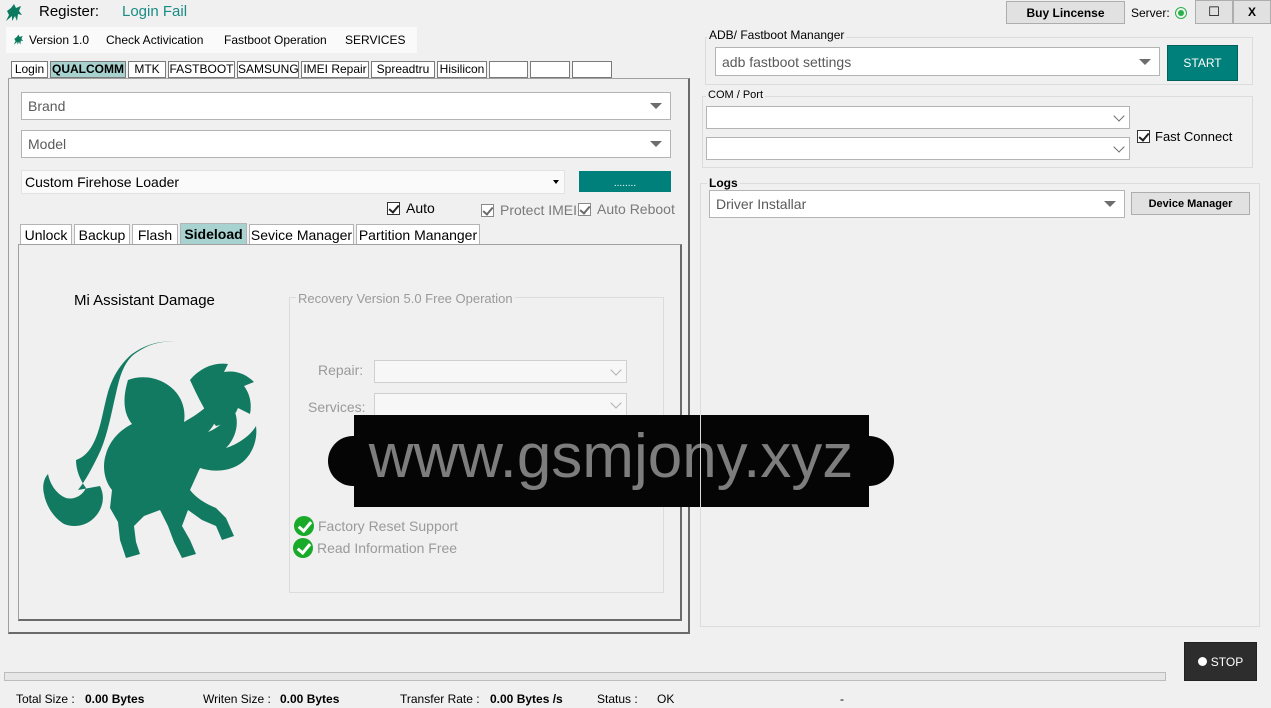 This screenshot has width=1271, height=708. I want to click on stop-label: STOP, so click(1227, 661).